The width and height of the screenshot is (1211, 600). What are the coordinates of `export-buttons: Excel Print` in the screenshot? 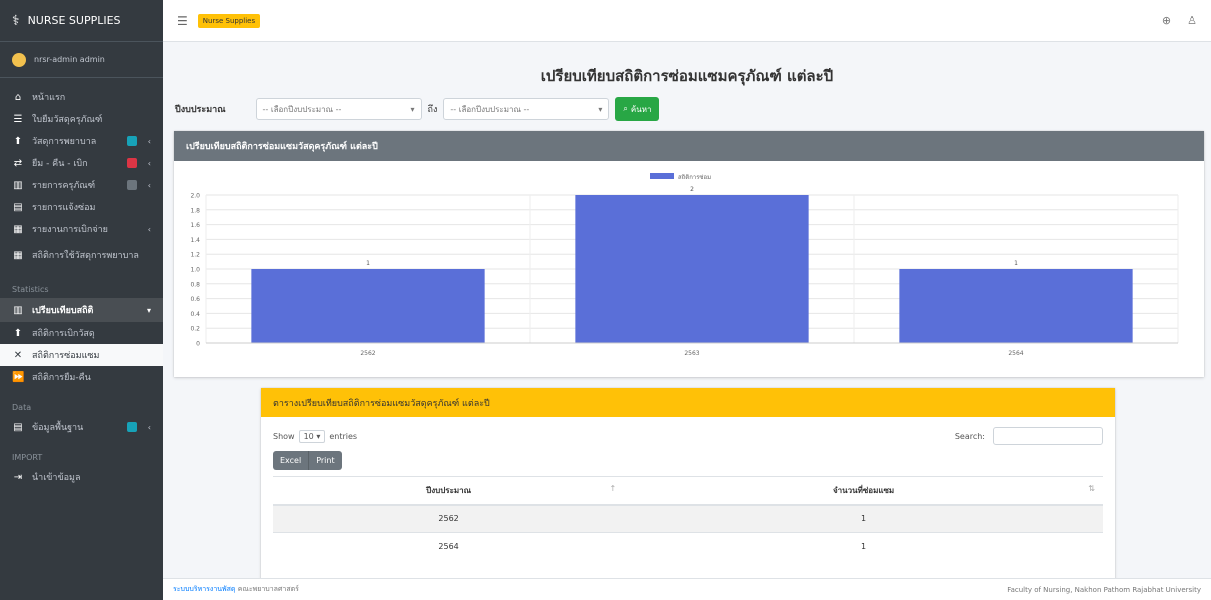 It's located at (688, 460).